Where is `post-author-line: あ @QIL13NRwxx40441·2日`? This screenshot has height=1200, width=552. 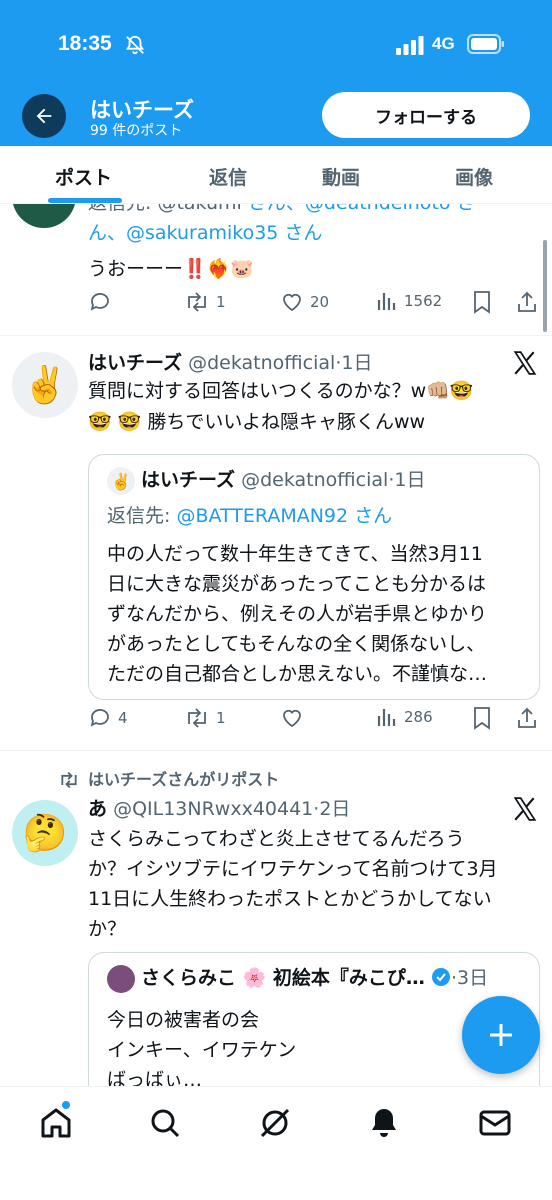 post-author-line: あ @QIL13NRwxx40441·2日 is located at coordinates (219, 809).